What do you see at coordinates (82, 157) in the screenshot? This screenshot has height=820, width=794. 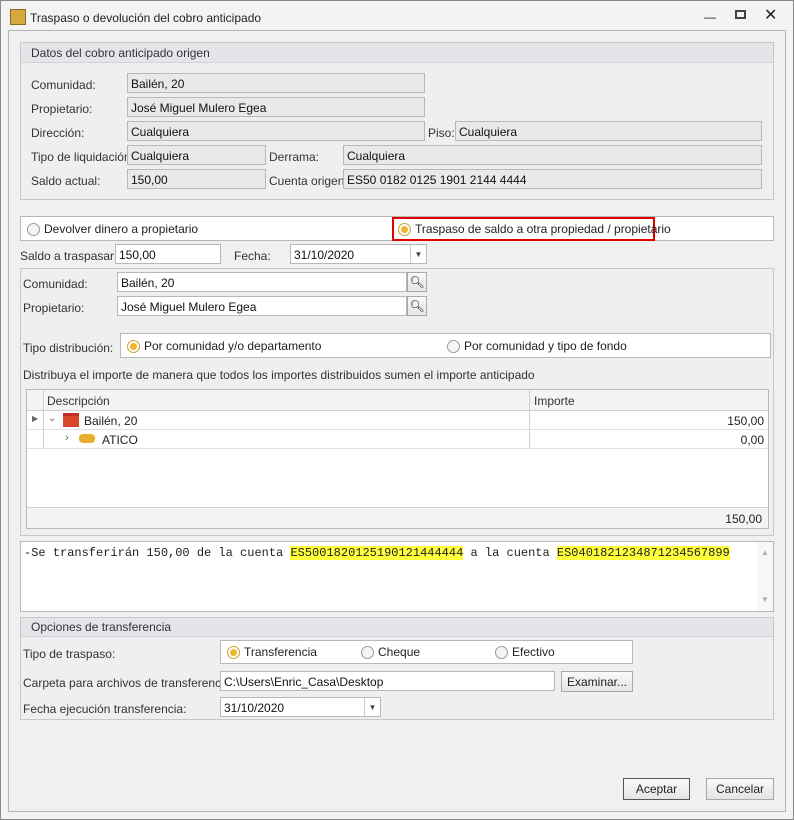 I see `tipo-liquidacion-label: Tipo de liquidación:` at bounding box center [82, 157].